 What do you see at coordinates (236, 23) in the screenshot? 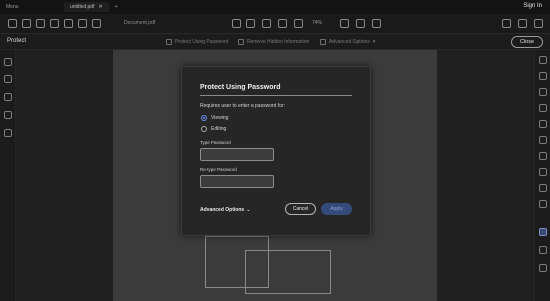
I see `cursor-icon` at bounding box center [236, 23].